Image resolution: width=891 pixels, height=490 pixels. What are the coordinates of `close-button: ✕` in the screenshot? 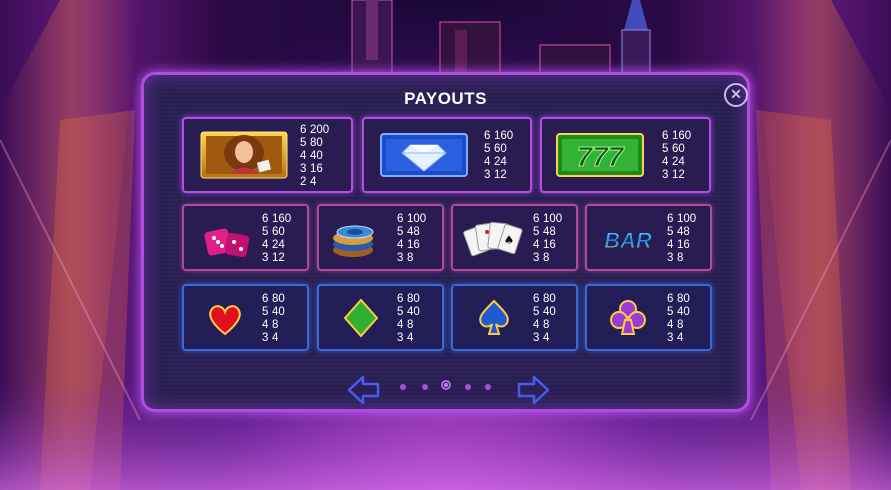 It's located at (736, 95).